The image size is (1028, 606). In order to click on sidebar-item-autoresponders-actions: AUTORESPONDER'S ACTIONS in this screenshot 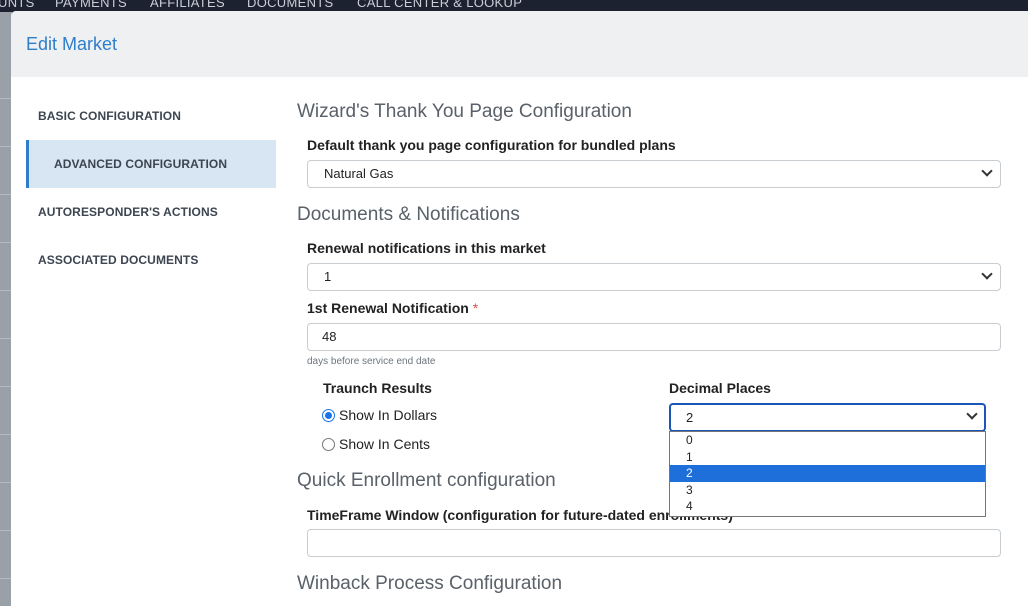, I will do `click(151, 212)`.